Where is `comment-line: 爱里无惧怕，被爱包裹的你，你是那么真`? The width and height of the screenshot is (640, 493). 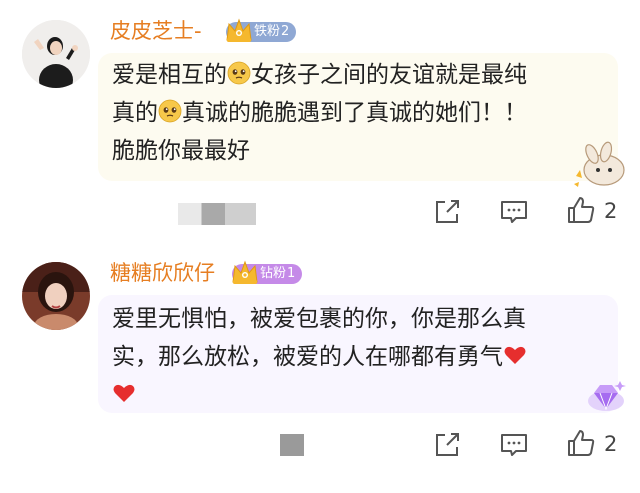
comment-line: 爱里无惧怕，被爱包裹的你，你是那么真 is located at coordinates (319, 319).